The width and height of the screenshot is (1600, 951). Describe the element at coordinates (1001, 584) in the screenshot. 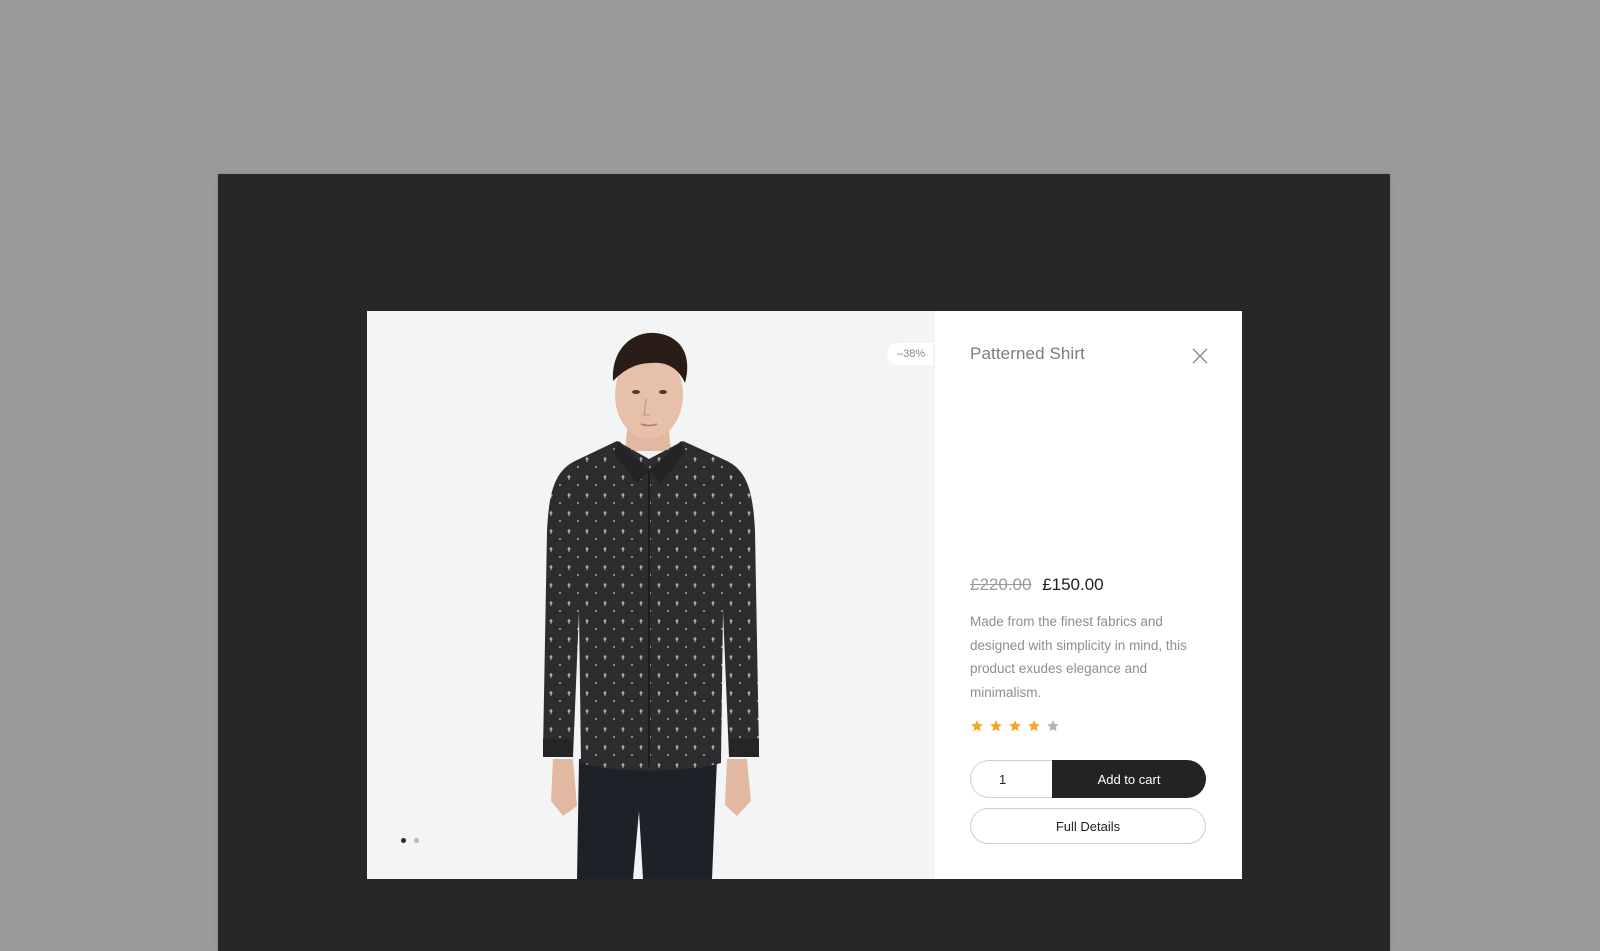

I see `old-price: £220.00` at that location.